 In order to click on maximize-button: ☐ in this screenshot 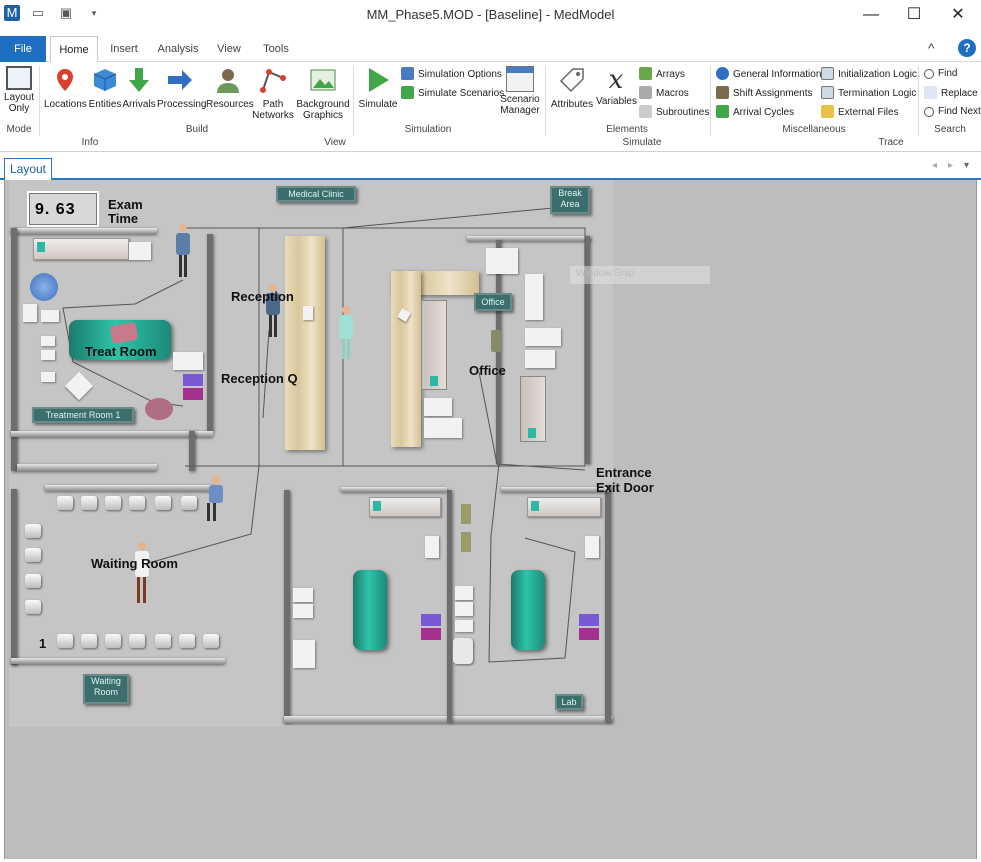, I will do `click(914, 15)`.